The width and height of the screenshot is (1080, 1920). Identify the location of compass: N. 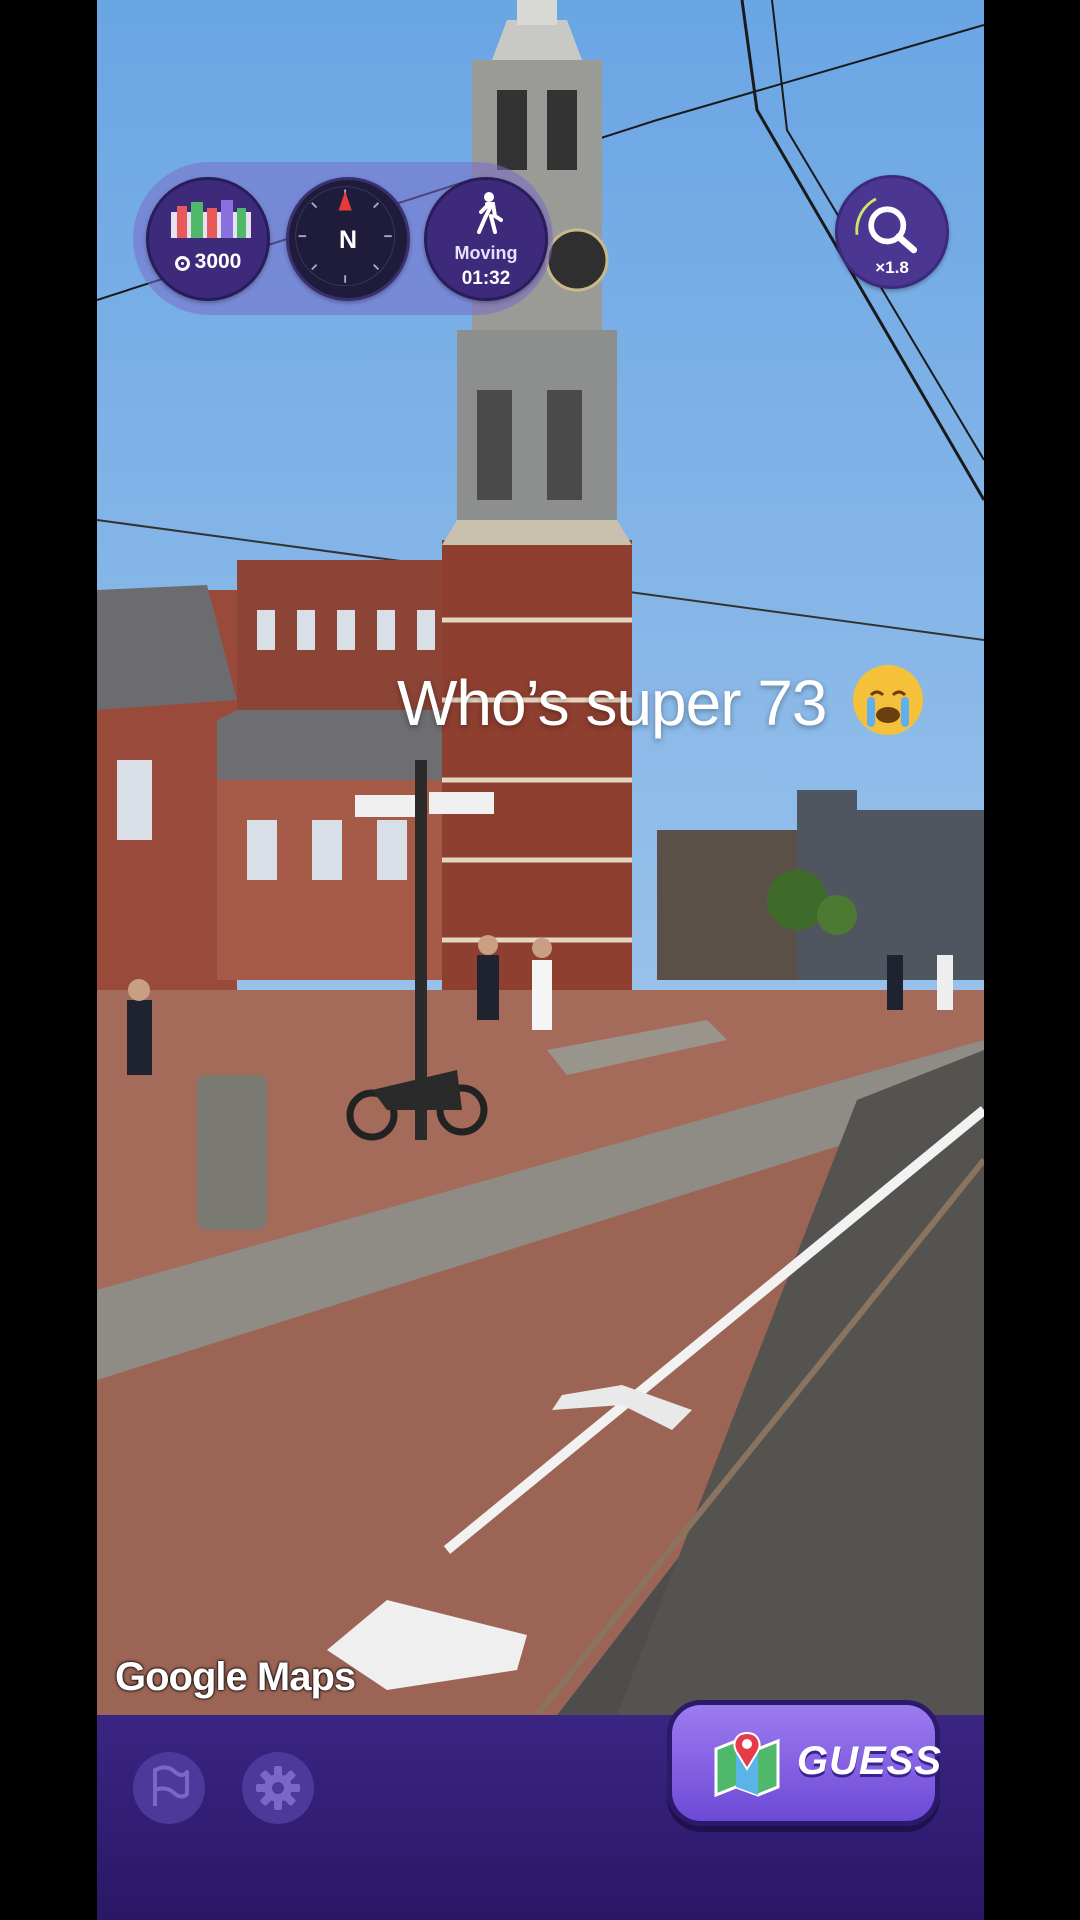
(348, 239).